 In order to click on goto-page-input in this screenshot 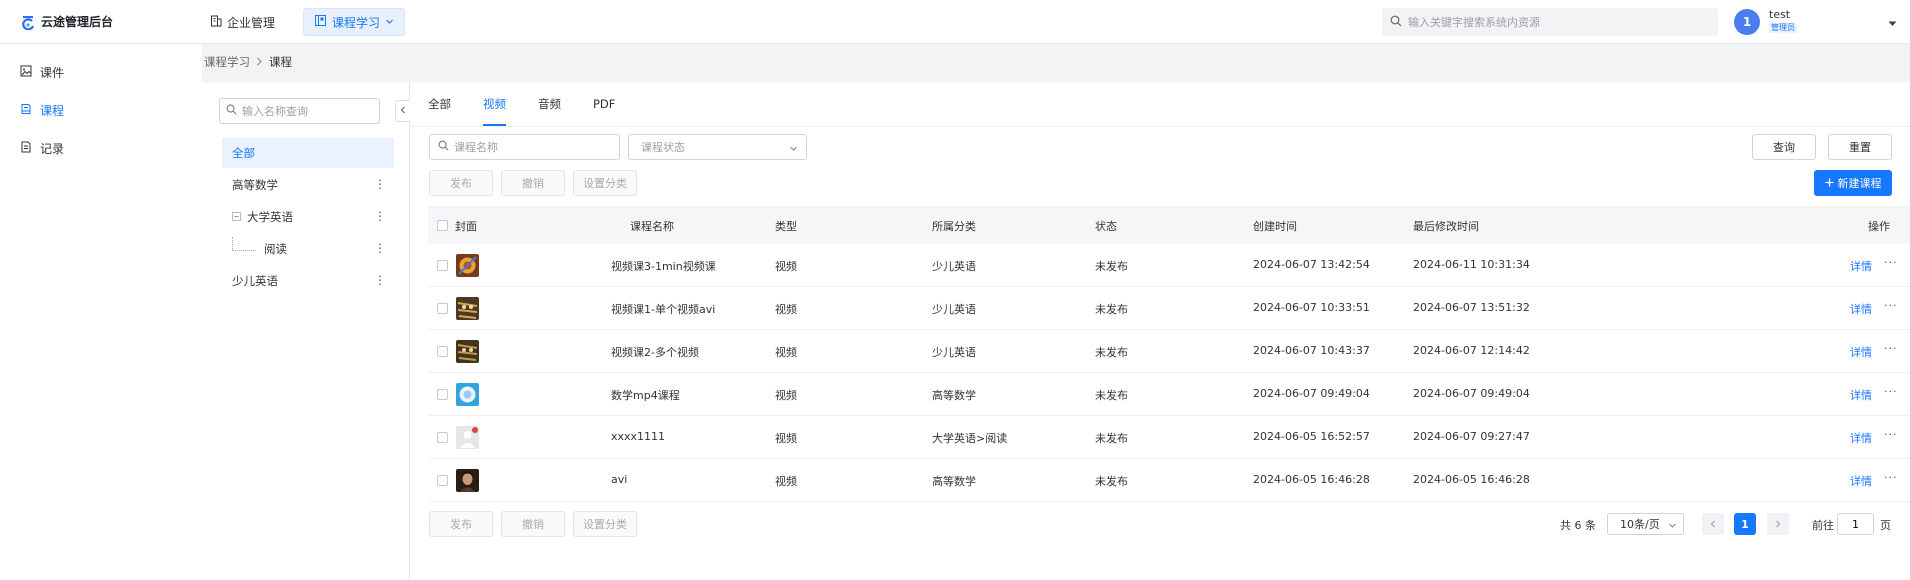, I will do `click(1855, 524)`.